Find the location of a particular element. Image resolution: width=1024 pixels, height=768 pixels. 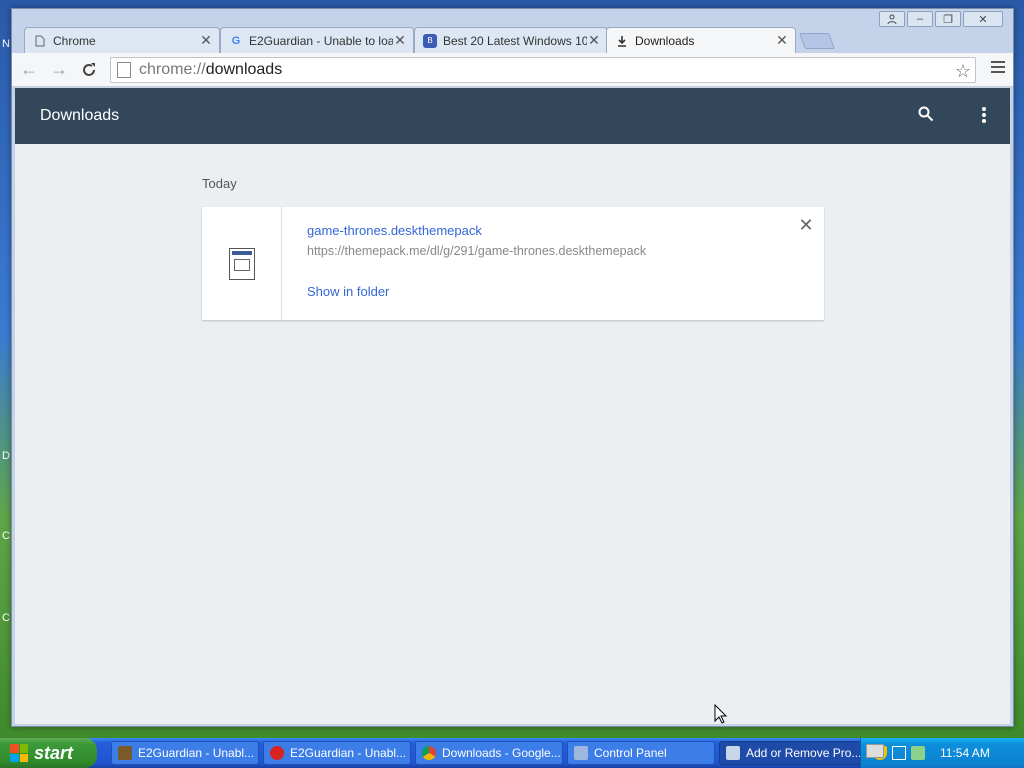

address-bar: chrome:// downloads ☆ is located at coordinates (543, 70).